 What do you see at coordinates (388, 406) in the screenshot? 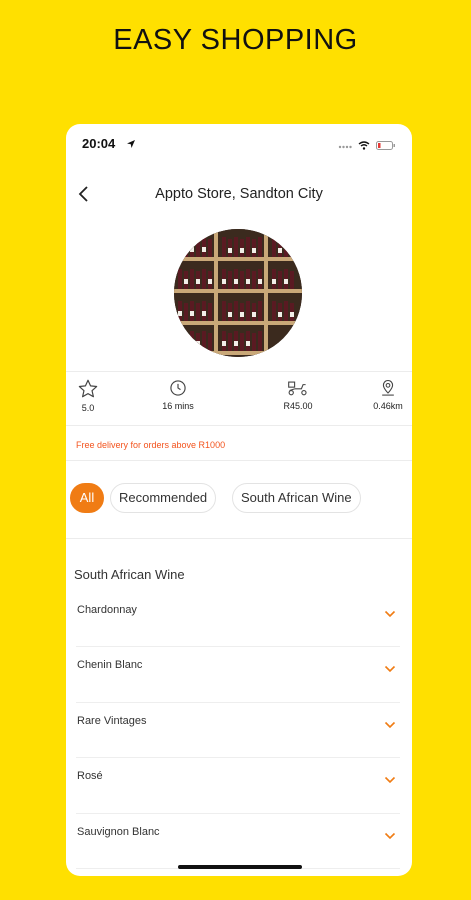
I see `stat-distance-value: 0.46km` at bounding box center [388, 406].